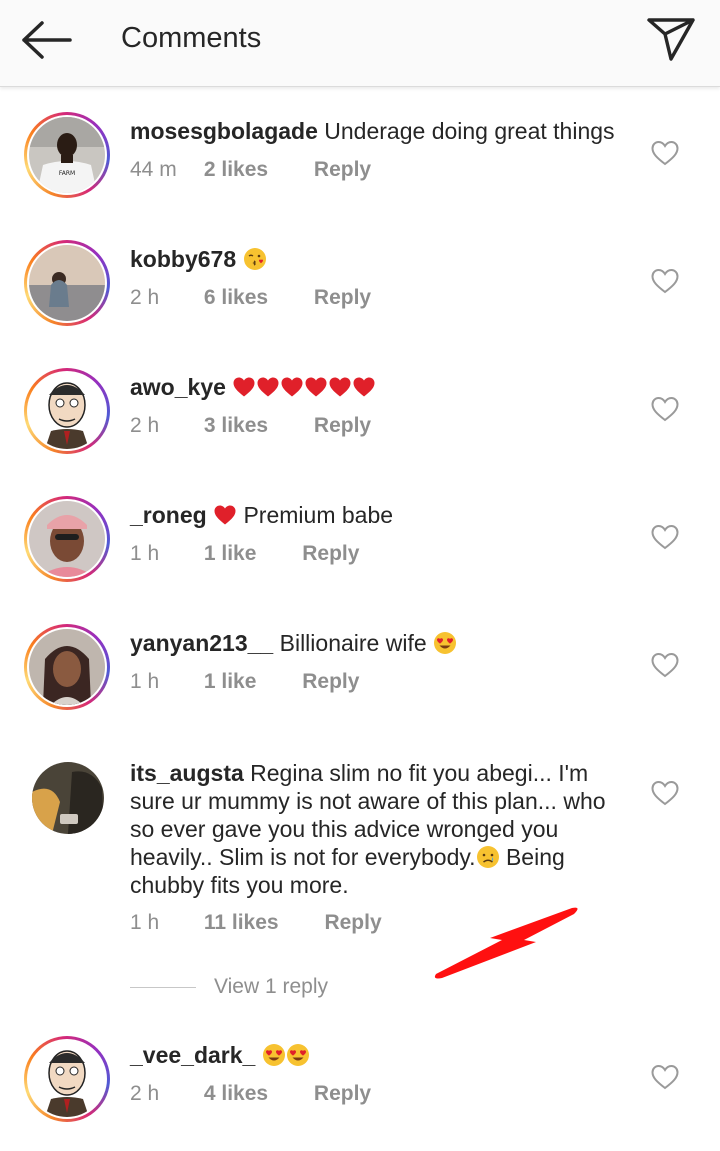 This screenshot has width=720, height=1151. I want to click on comment-text: Premium babe, so click(318, 515).